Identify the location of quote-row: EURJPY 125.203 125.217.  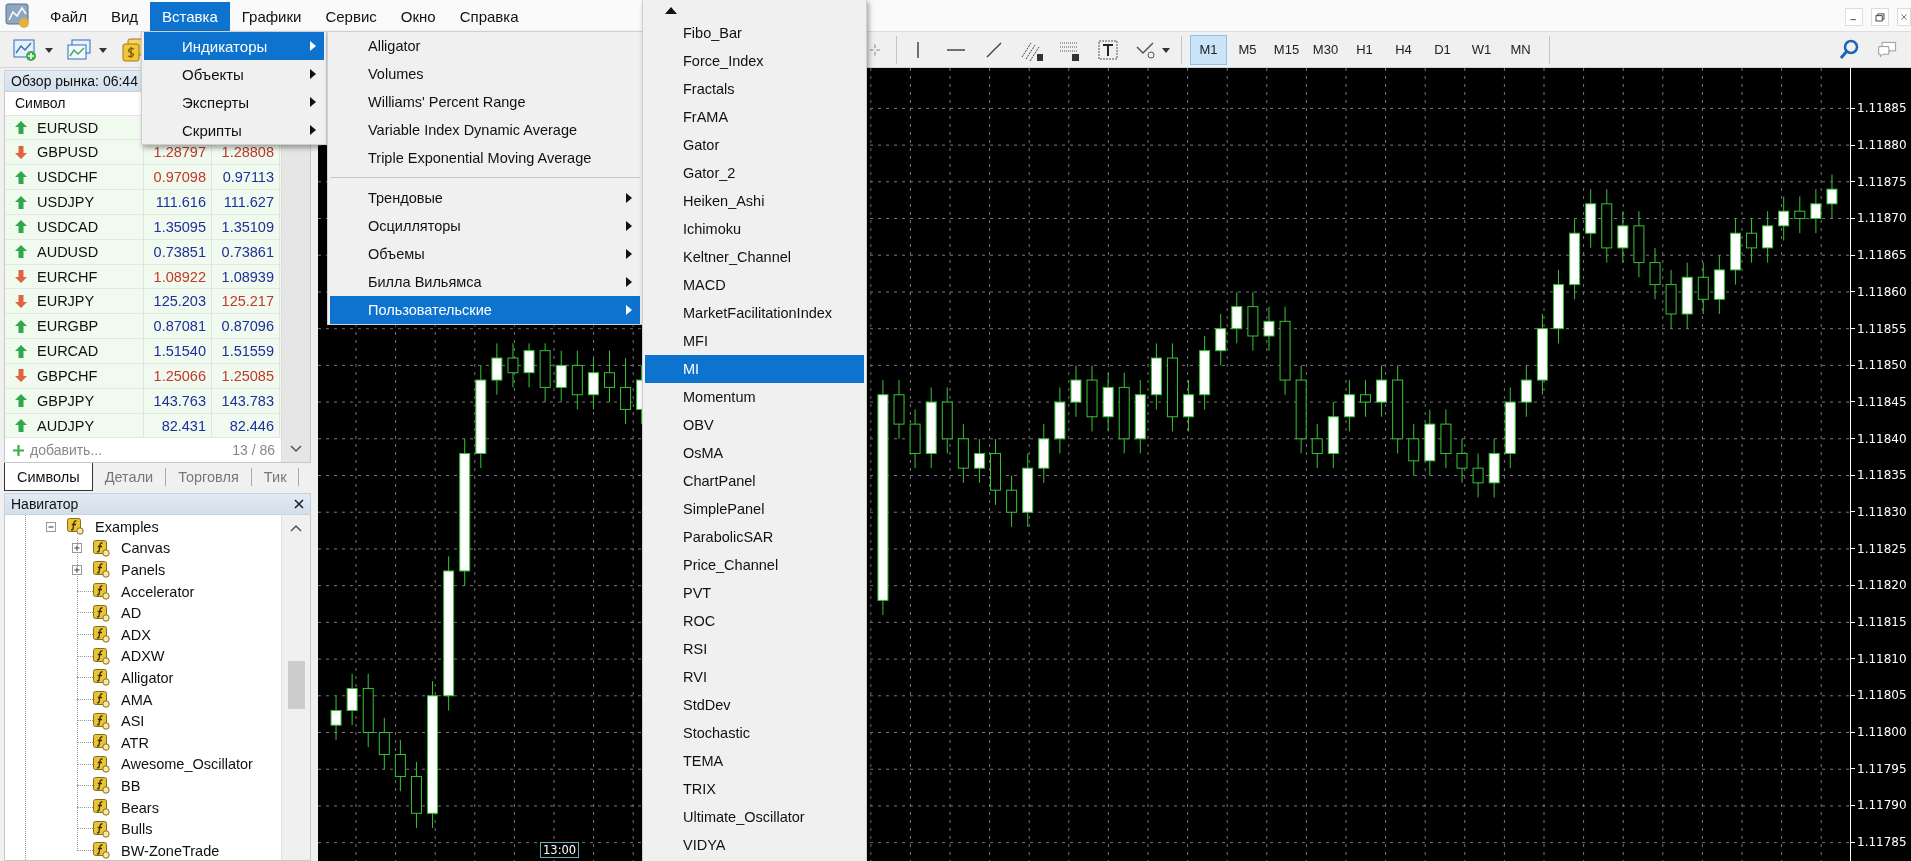
(143, 302).